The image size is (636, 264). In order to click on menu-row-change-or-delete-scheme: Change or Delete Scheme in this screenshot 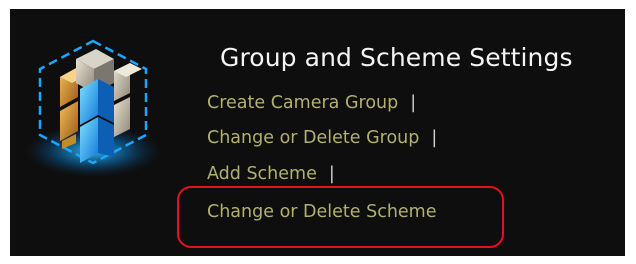, I will do `click(322, 212)`.